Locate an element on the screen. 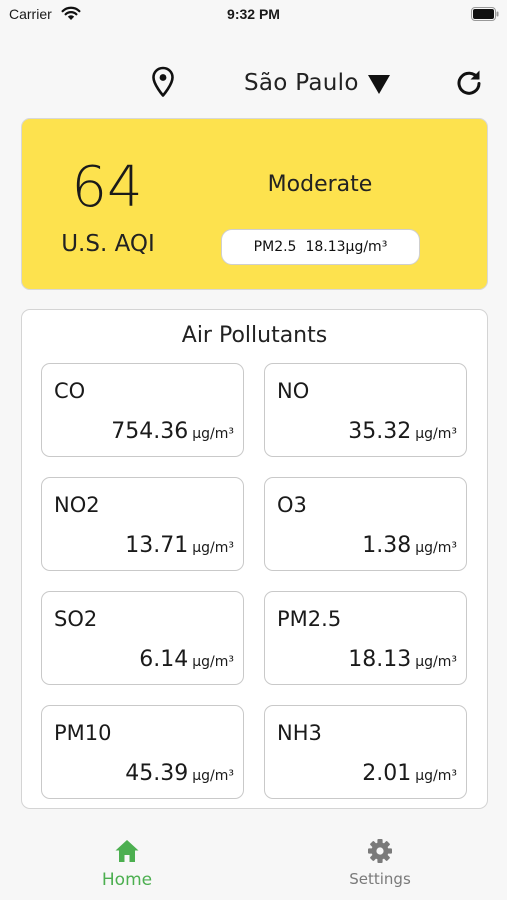 This screenshot has height=900, width=507. caret-down-icon is located at coordinates (378, 84).